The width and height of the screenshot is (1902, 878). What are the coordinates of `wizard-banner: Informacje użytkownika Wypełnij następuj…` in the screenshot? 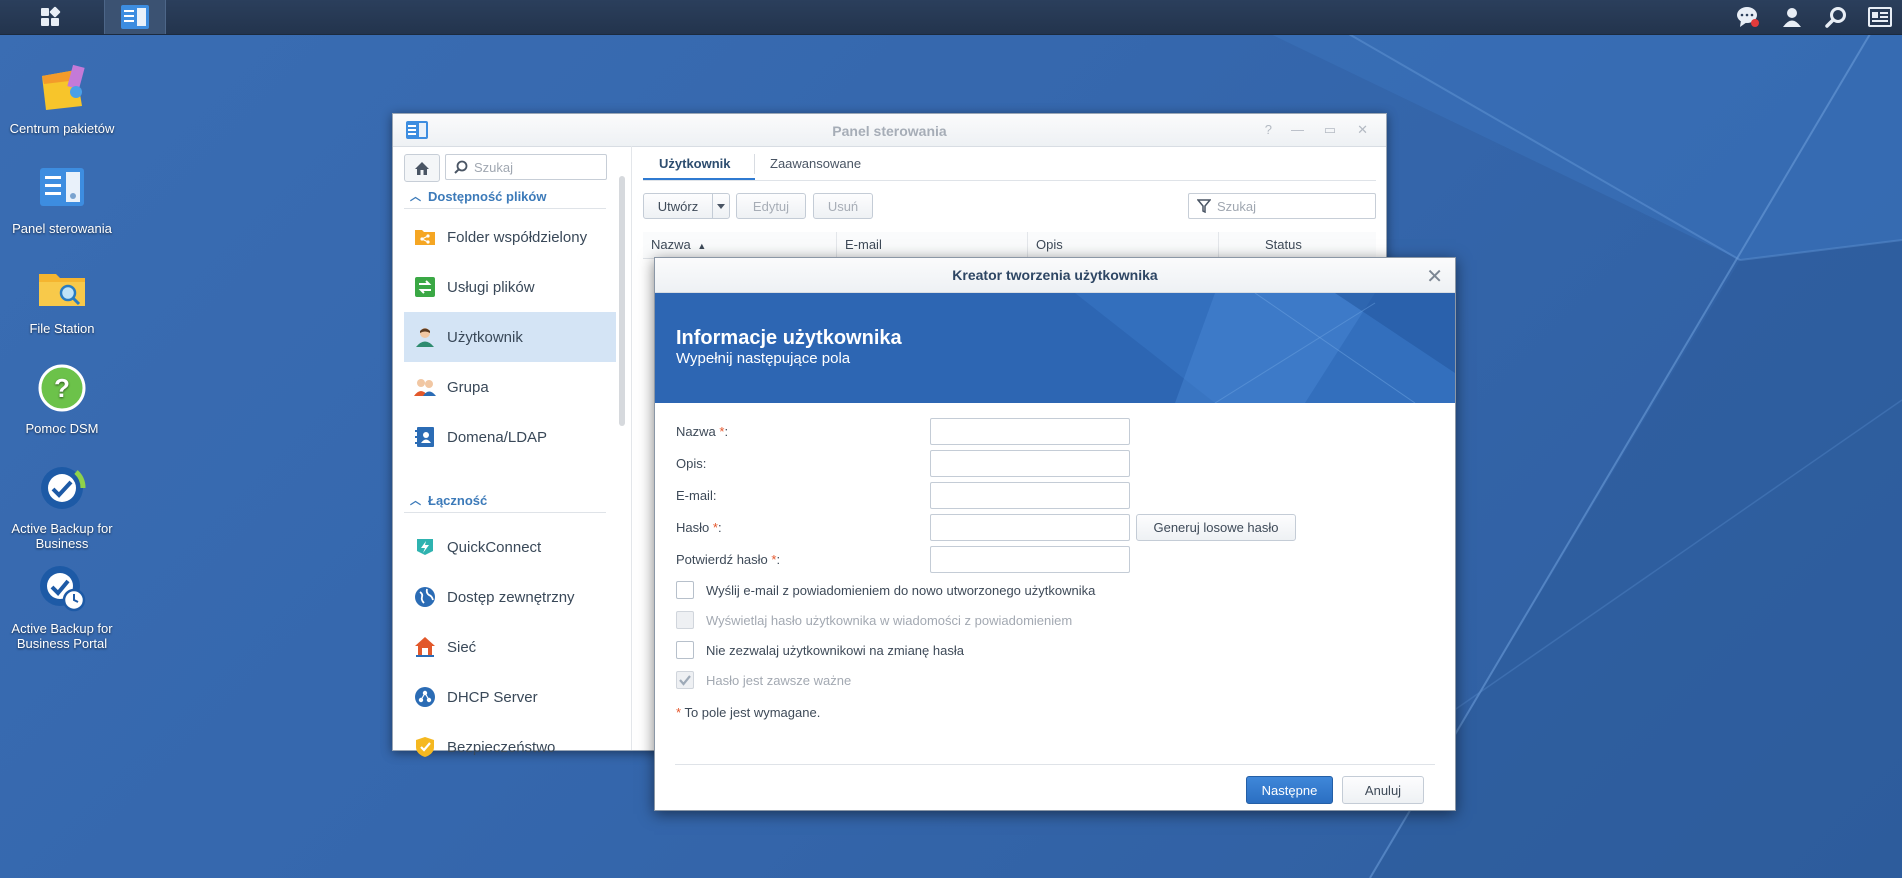 It's located at (1055, 348).